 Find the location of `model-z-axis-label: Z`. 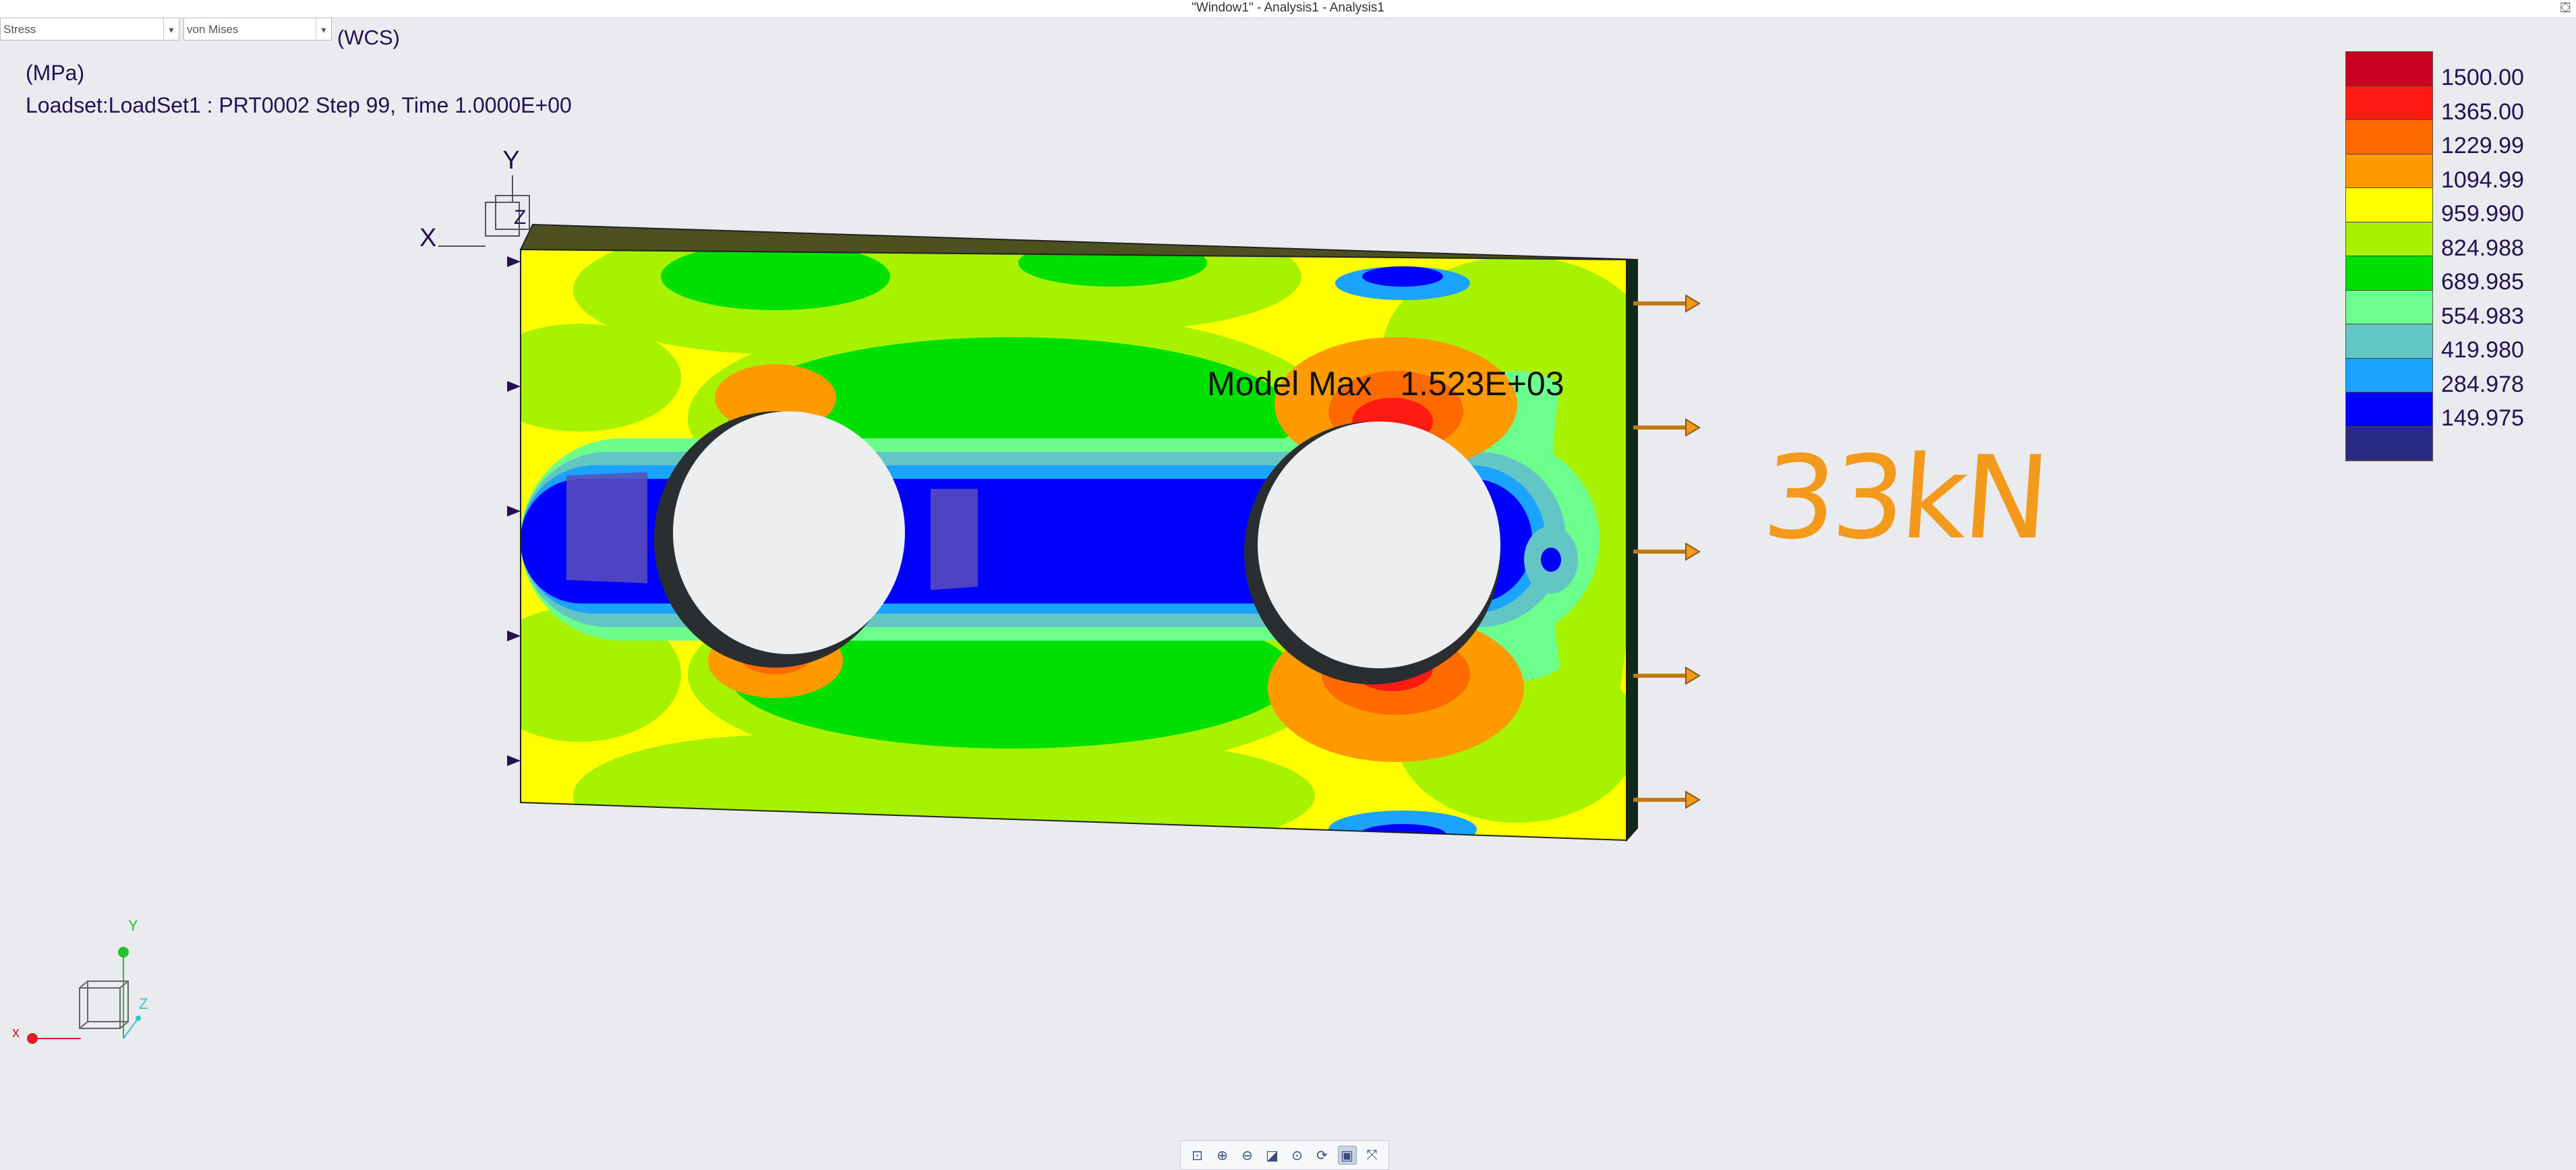

model-z-axis-label: Z is located at coordinates (520, 217).